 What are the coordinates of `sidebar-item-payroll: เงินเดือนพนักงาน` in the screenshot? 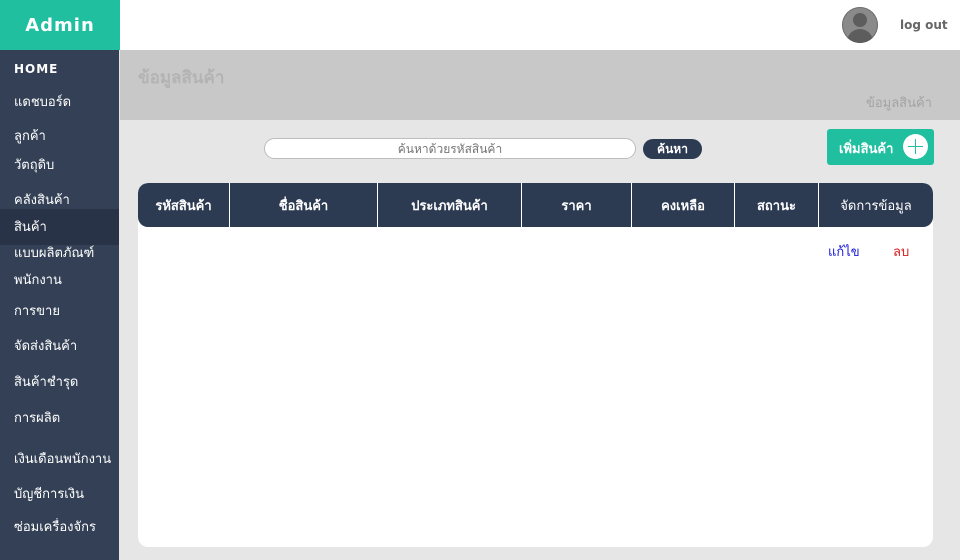 It's located at (59, 460).